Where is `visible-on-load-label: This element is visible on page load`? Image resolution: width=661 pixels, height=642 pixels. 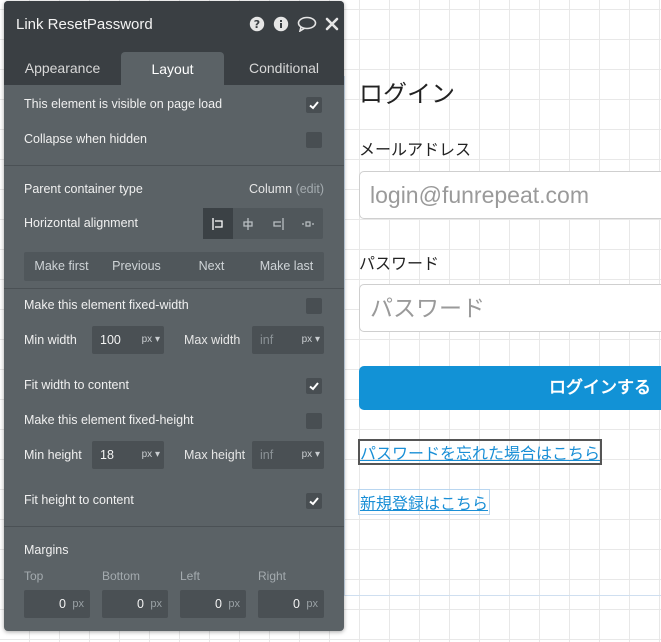 visible-on-load-label: This element is visible on page load is located at coordinates (123, 104).